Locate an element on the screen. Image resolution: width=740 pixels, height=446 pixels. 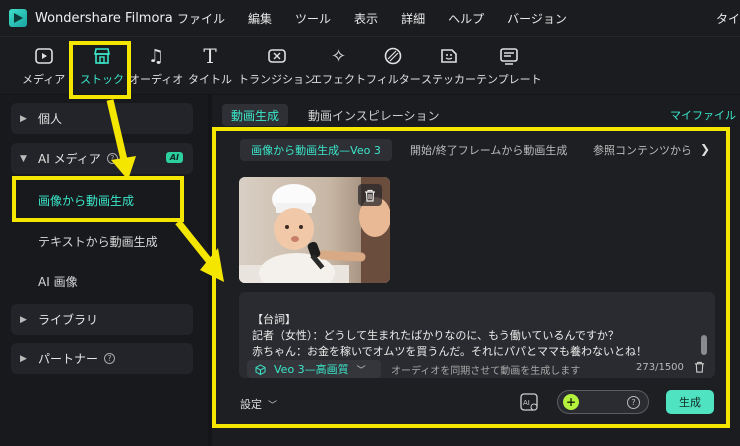
media-icon is located at coordinates (44, 56).